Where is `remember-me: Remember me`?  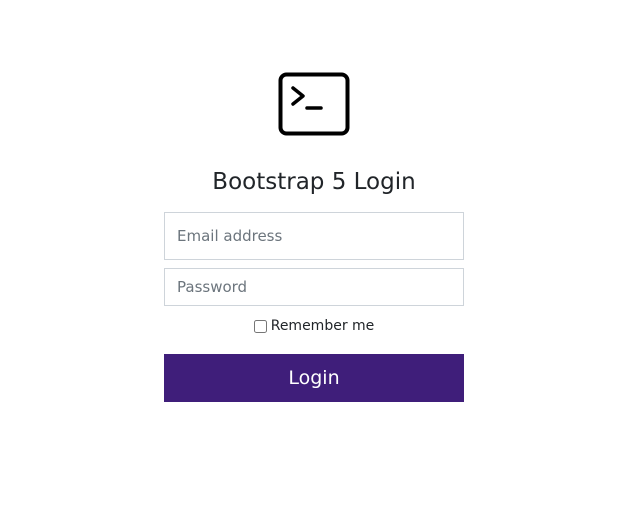
remember-me: Remember me is located at coordinates (314, 326).